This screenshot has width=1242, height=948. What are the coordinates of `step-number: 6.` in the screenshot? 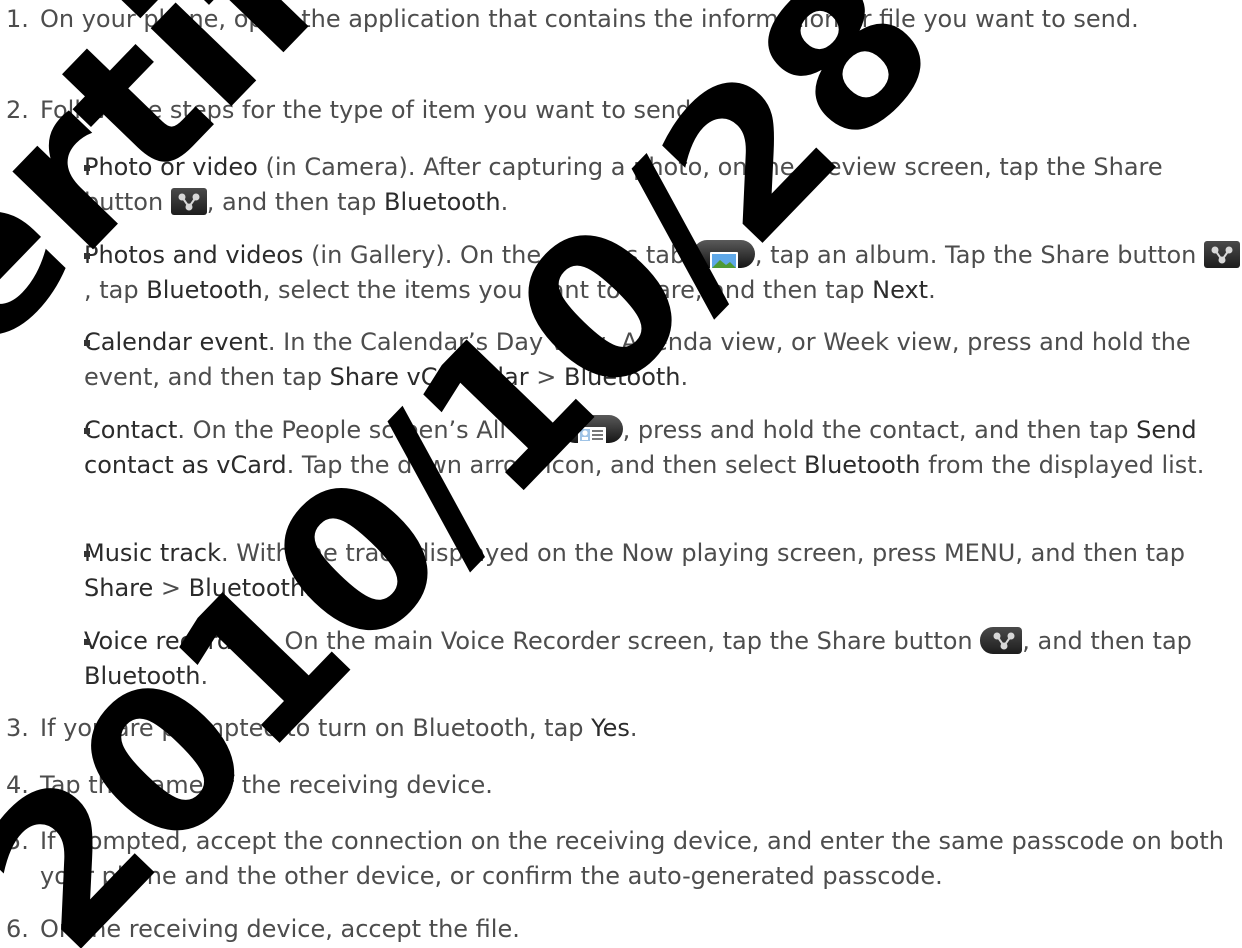 It's located at (17, 929).